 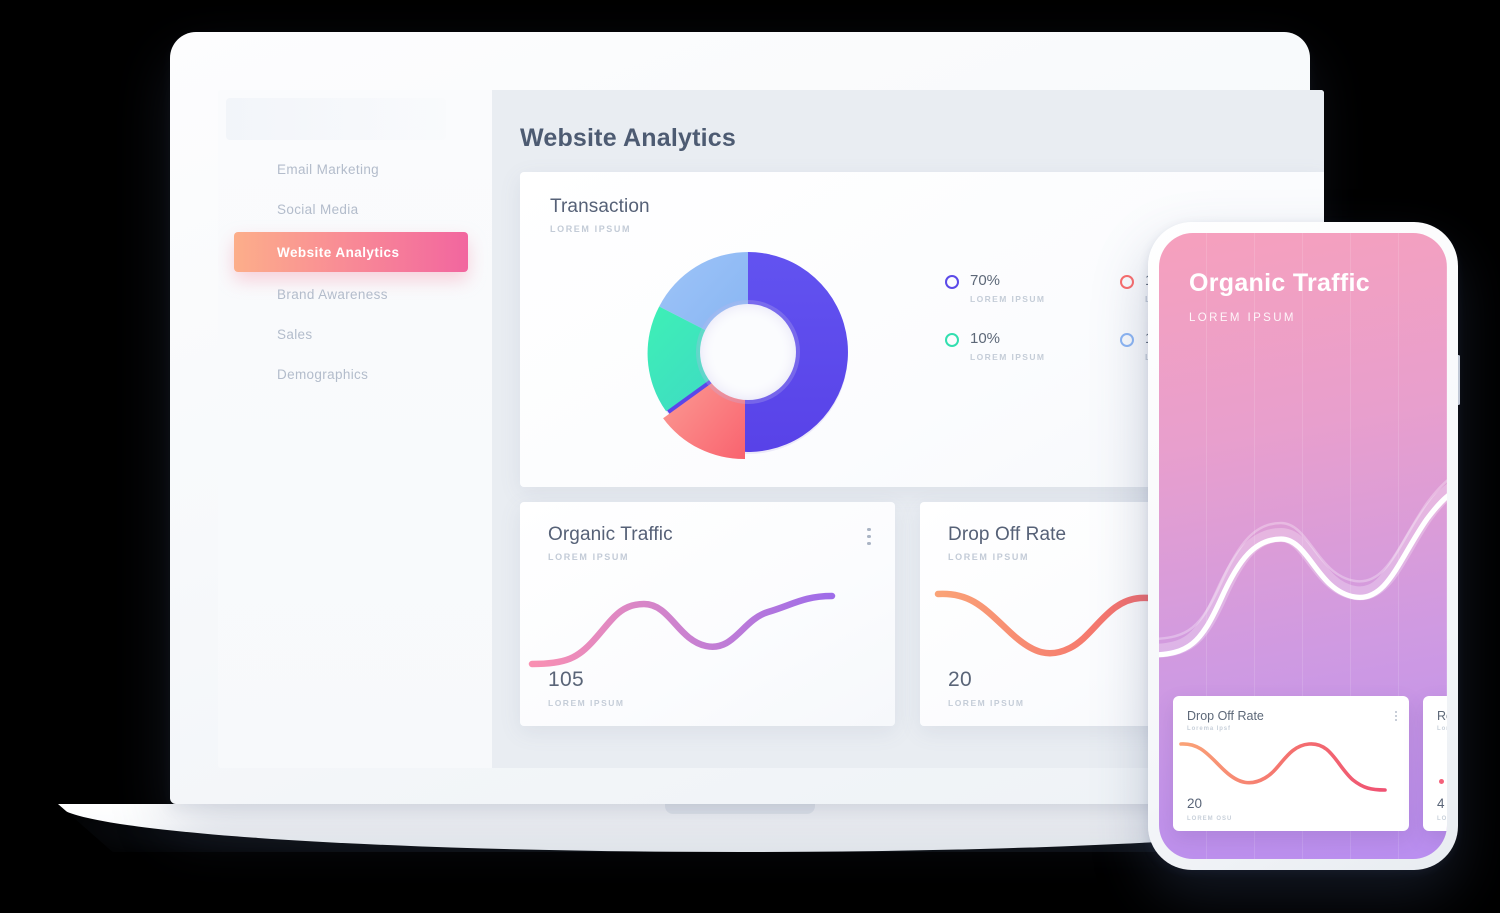 I want to click on phone-subtitle: LOREM IPSUM, so click(x=1242, y=318).